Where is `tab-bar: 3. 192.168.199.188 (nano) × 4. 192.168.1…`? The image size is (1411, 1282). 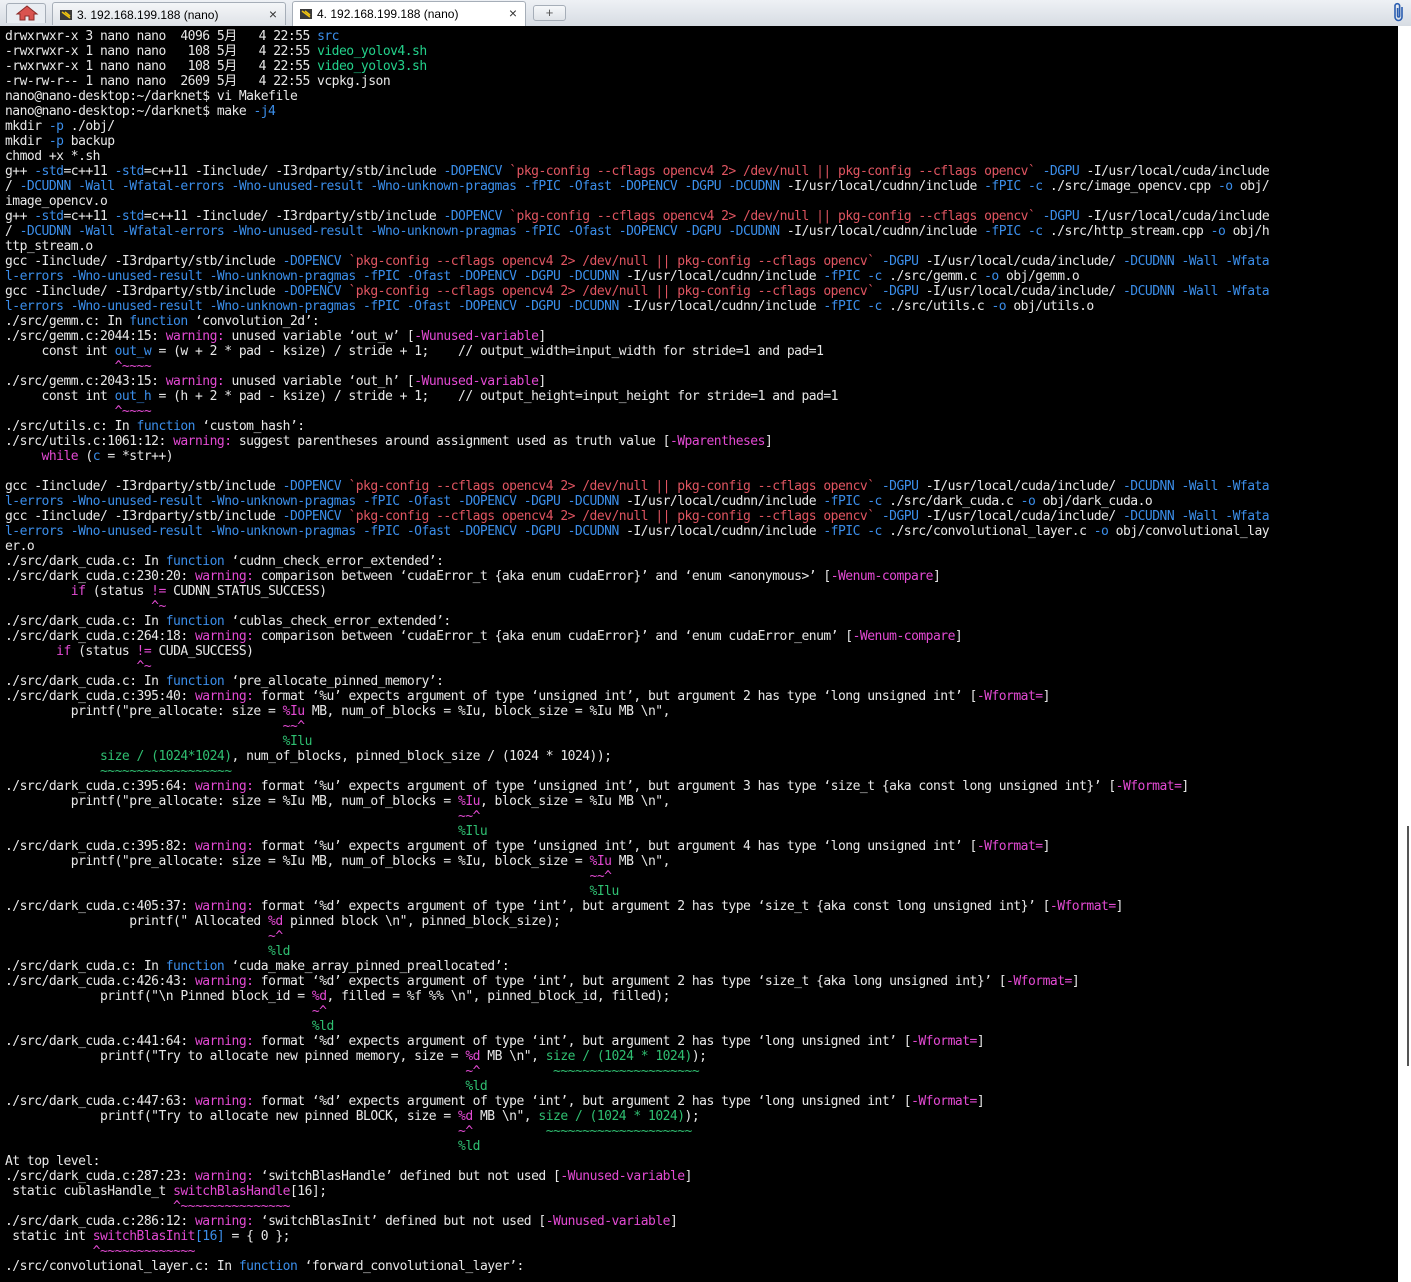 tab-bar: 3. 192.168.199.188 (nano) × 4. 192.168.1… is located at coordinates (705, 13).